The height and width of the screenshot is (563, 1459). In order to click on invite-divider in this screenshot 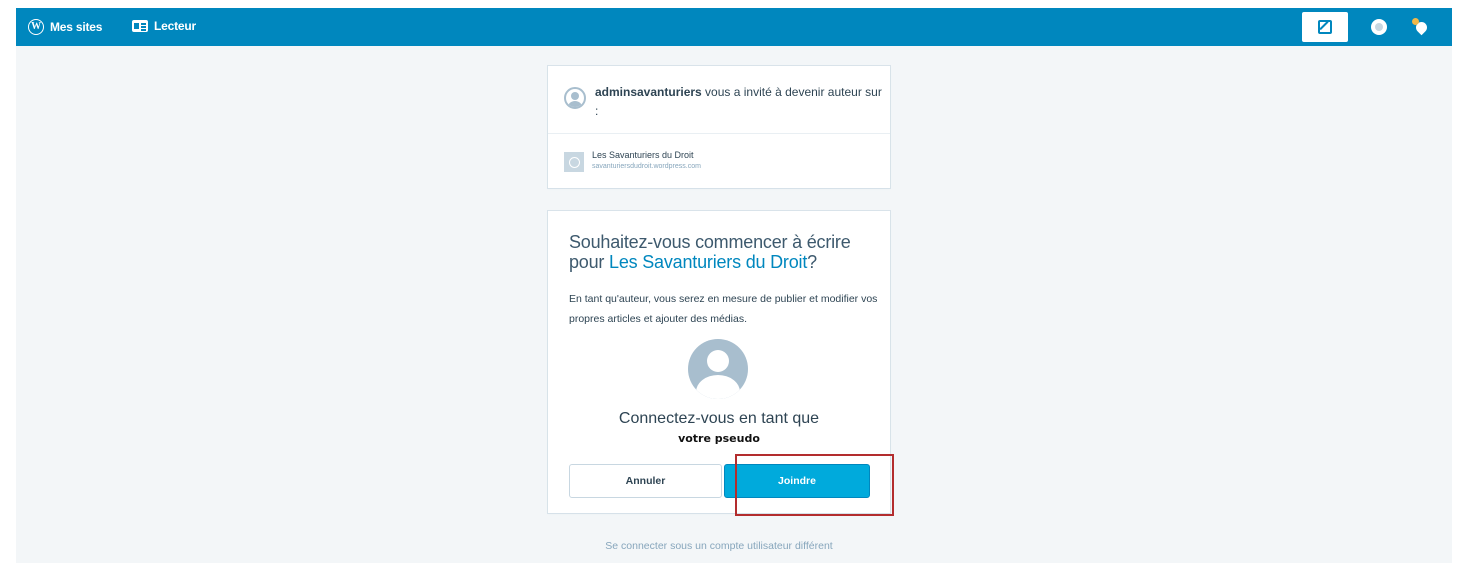, I will do `click(719, 133)`.